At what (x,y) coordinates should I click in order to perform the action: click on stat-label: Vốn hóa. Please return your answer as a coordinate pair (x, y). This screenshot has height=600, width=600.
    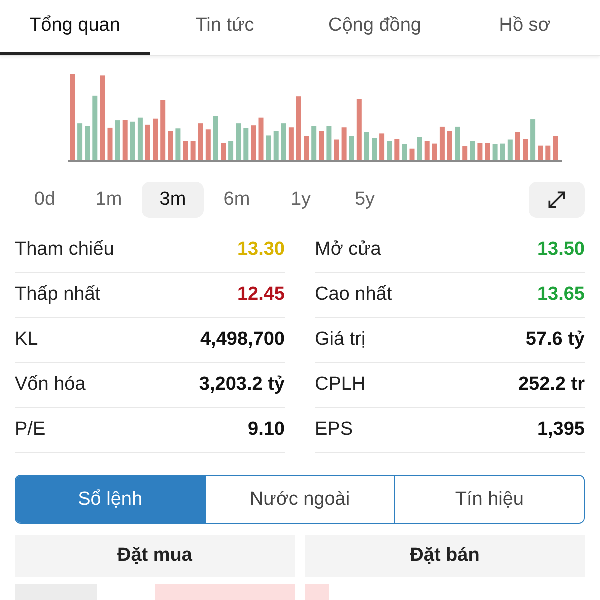
    Looking at the image, I should click on (50, 385).